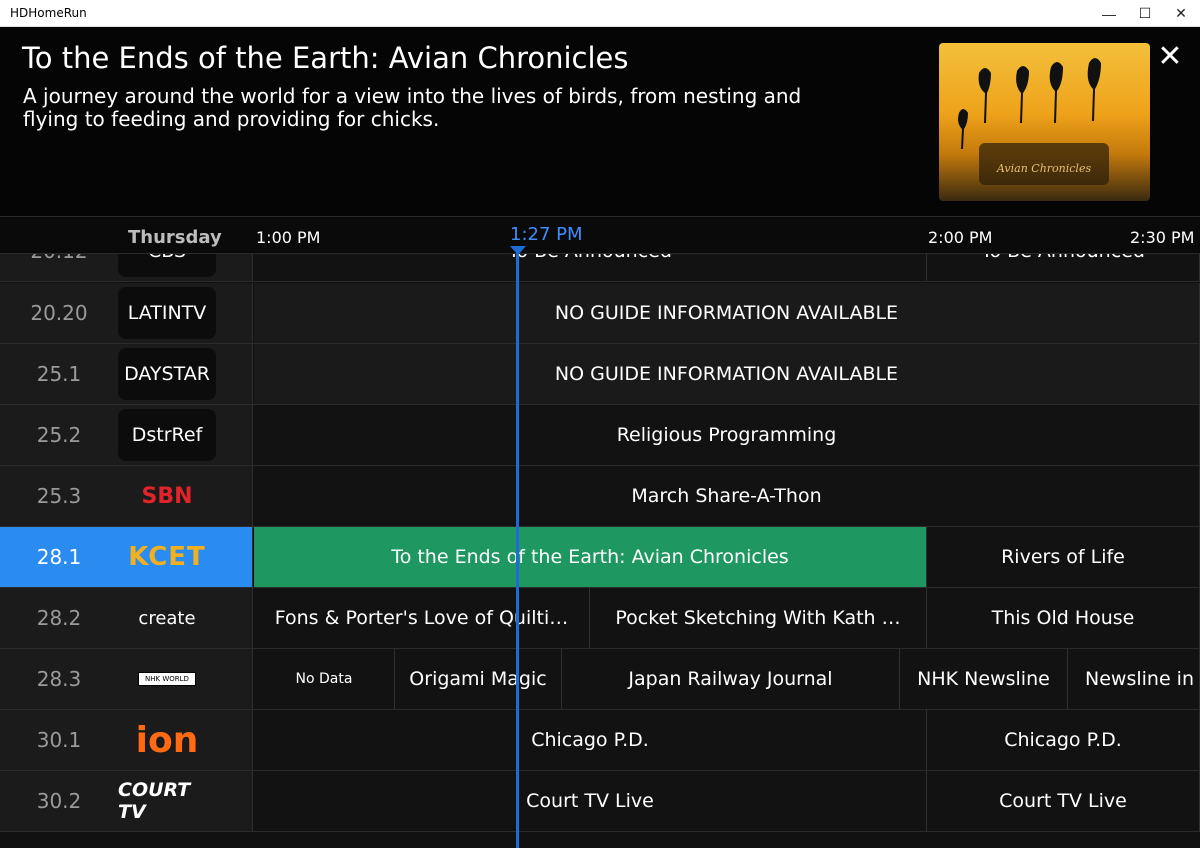  What do you see at coordinates (175, 237) in the screenshot?
I see `day-label: Thursday` at bounding box center [175, 237].